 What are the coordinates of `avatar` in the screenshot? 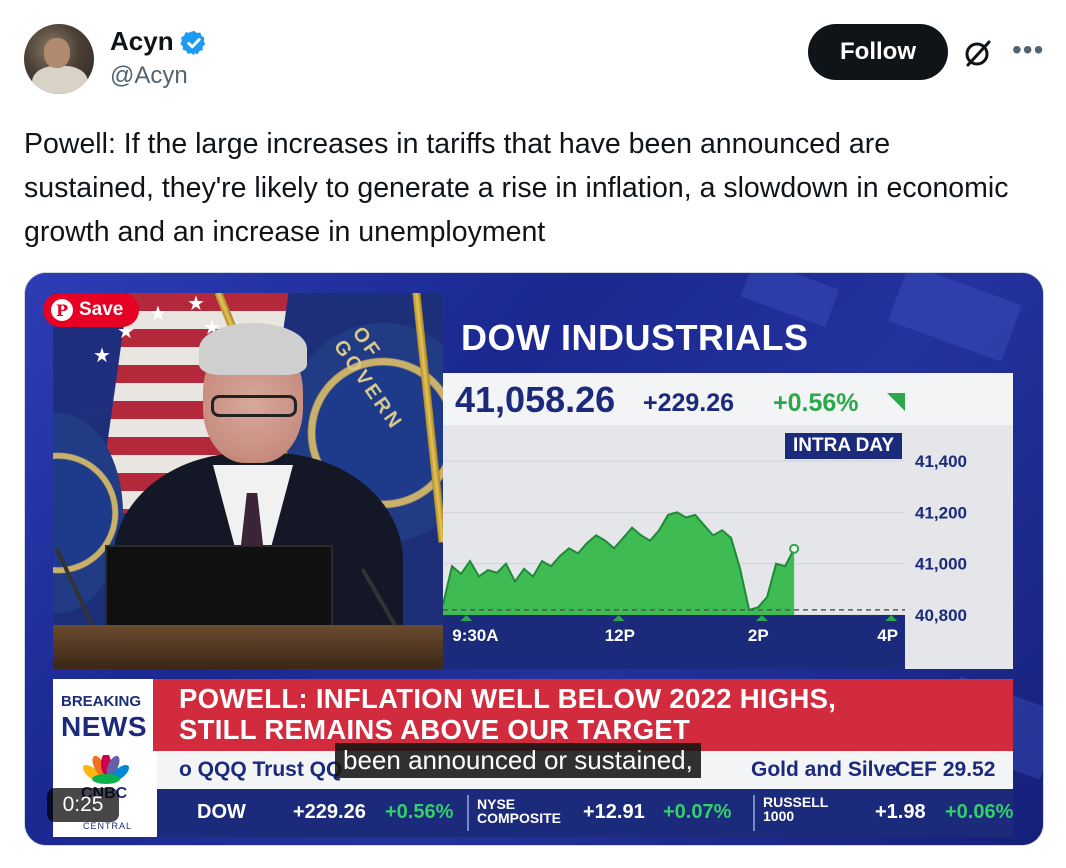 It's located at (59, 59).